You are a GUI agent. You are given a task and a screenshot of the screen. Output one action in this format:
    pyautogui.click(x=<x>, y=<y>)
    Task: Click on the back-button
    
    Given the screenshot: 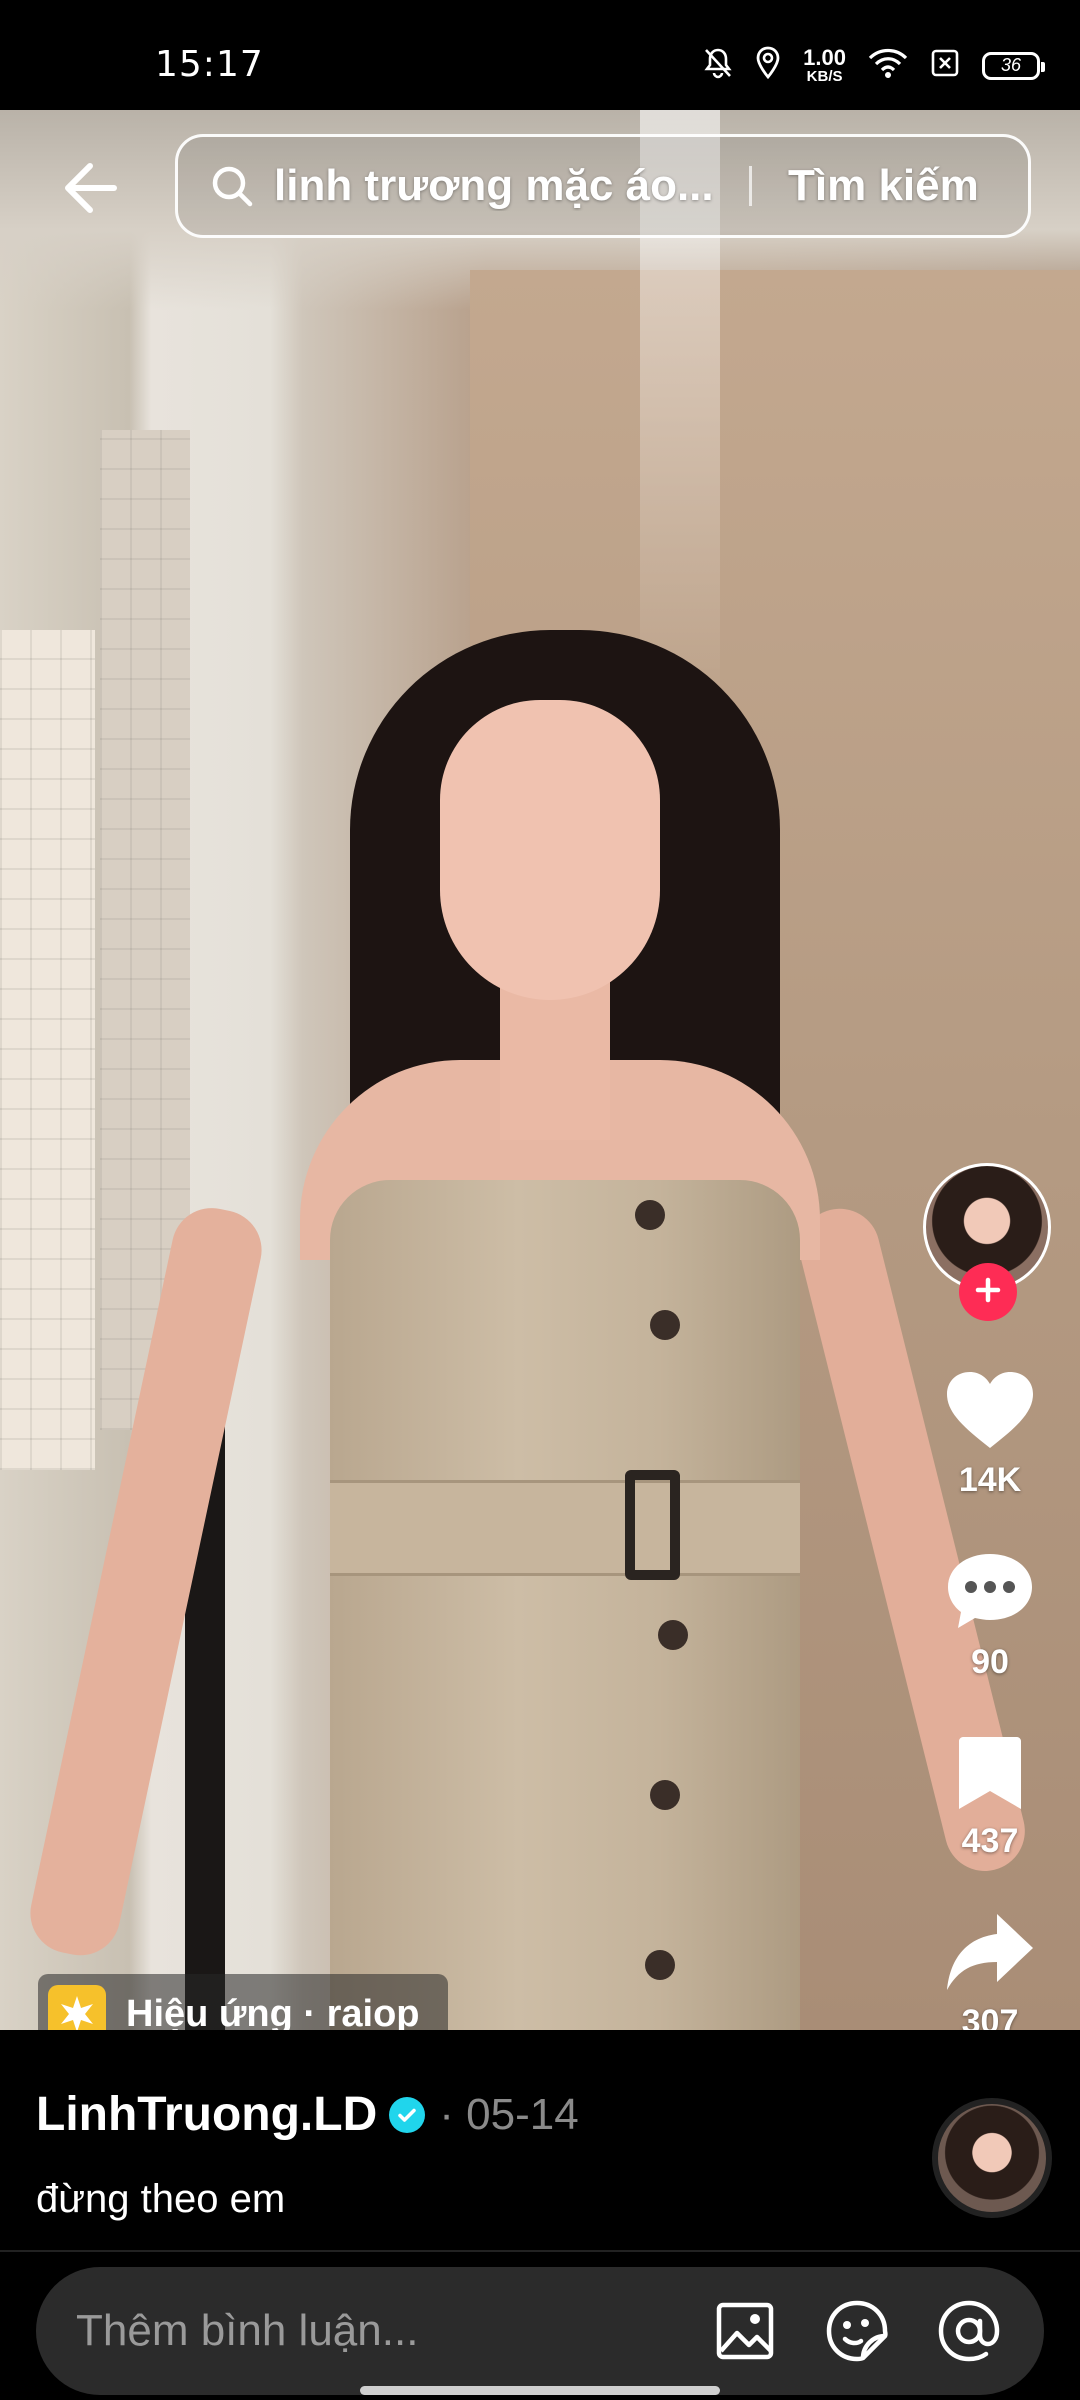 What is the action you would take?
    pyautogui.click(x=90, y=190)
    